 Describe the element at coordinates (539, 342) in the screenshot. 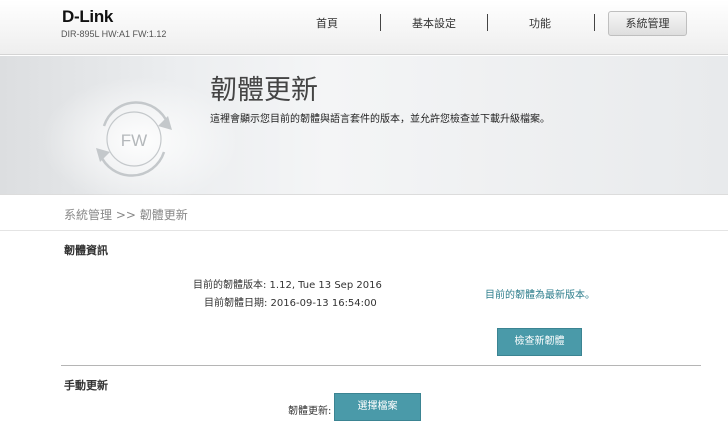

I see `check-new-firmware-button: 檢查新韌體` at that location.